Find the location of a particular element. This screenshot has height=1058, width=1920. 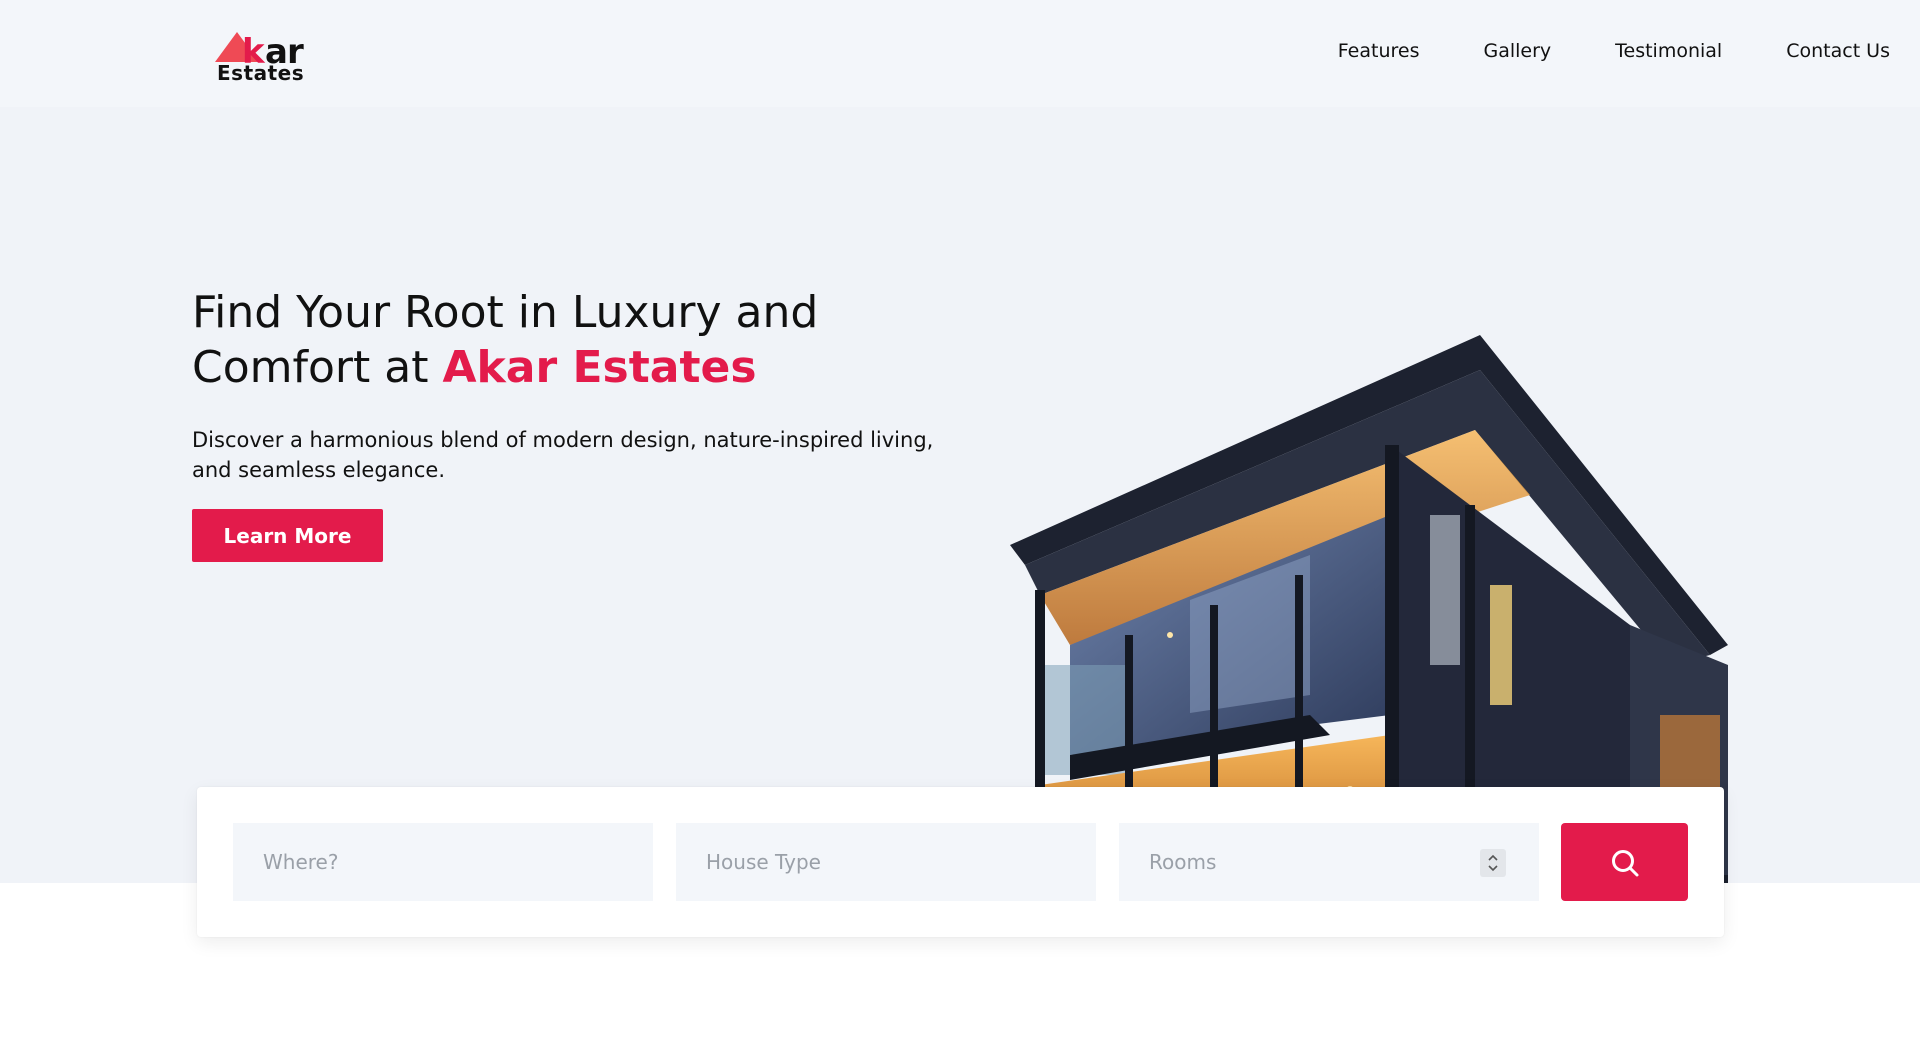

search-icon is located at coordinates (1625, 863).